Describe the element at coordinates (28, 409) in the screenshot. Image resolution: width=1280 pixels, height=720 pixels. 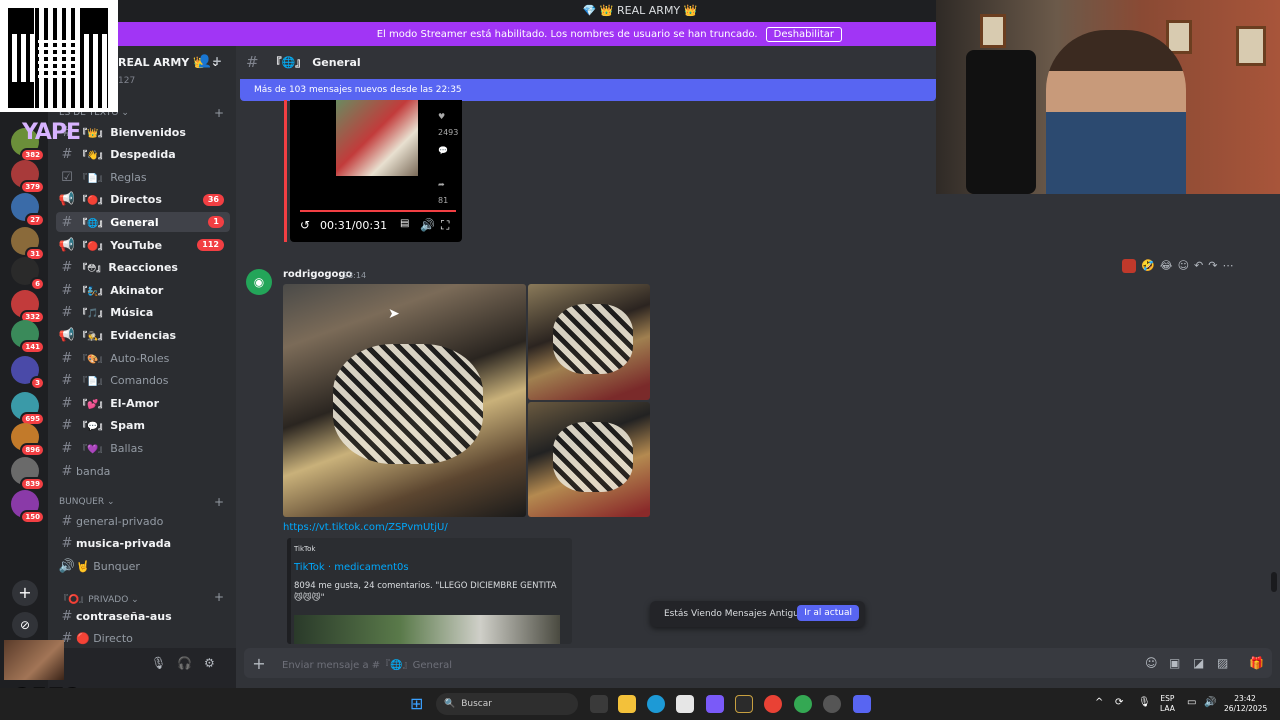
I see `server-icon: 695` at that location.